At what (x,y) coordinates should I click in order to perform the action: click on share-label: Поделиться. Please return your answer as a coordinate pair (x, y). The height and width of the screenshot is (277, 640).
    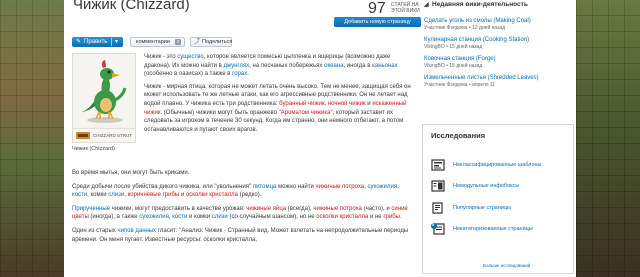
    Looking at the image, I should click on (217, 42).